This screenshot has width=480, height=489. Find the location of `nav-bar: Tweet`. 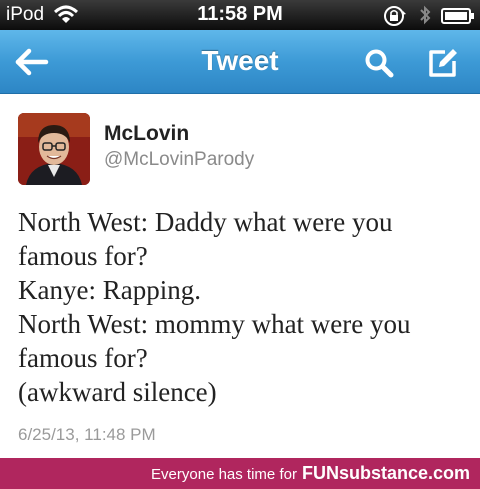

nav-bar: Tweet is located at coordinates (240, 62).